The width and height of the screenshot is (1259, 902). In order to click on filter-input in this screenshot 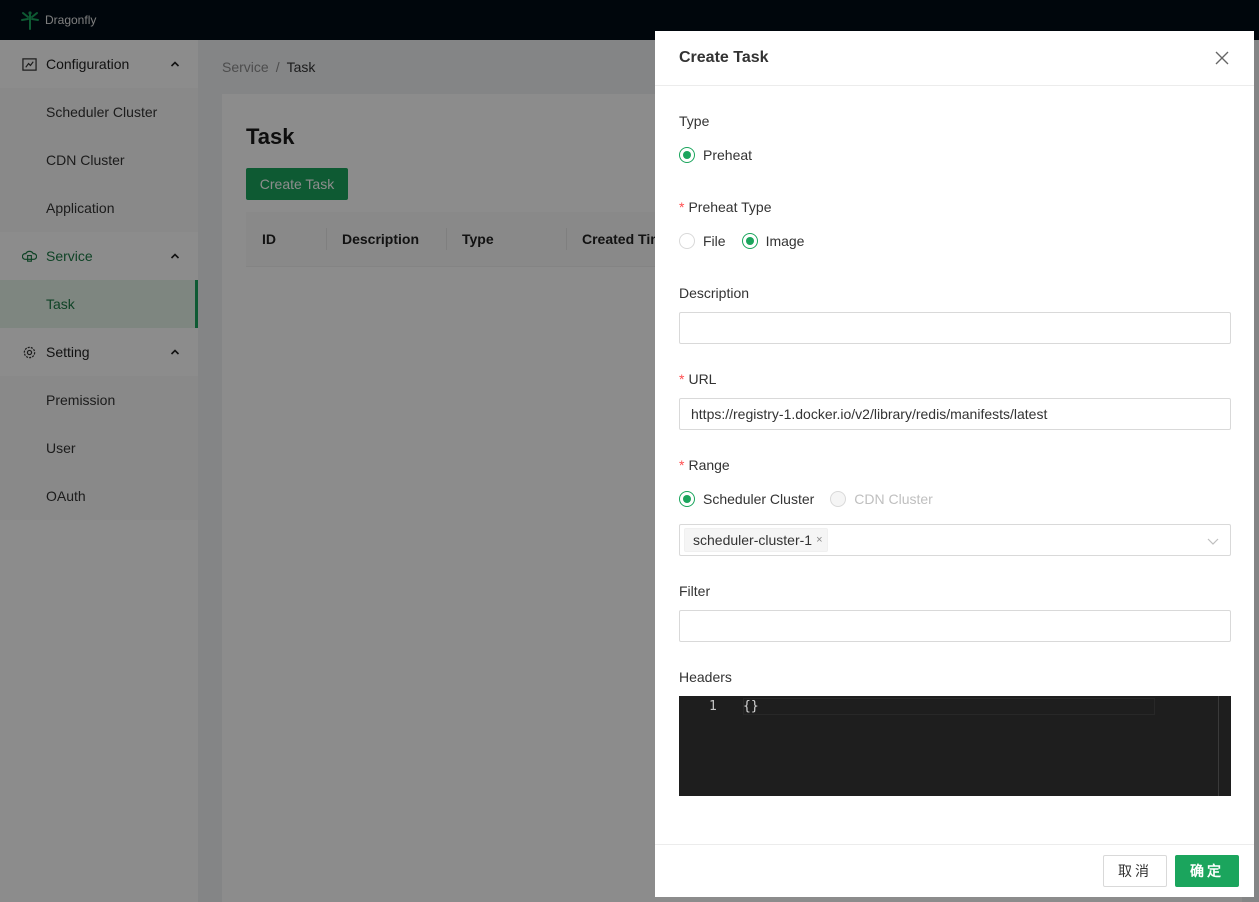, I will do `click(955, 626)`.